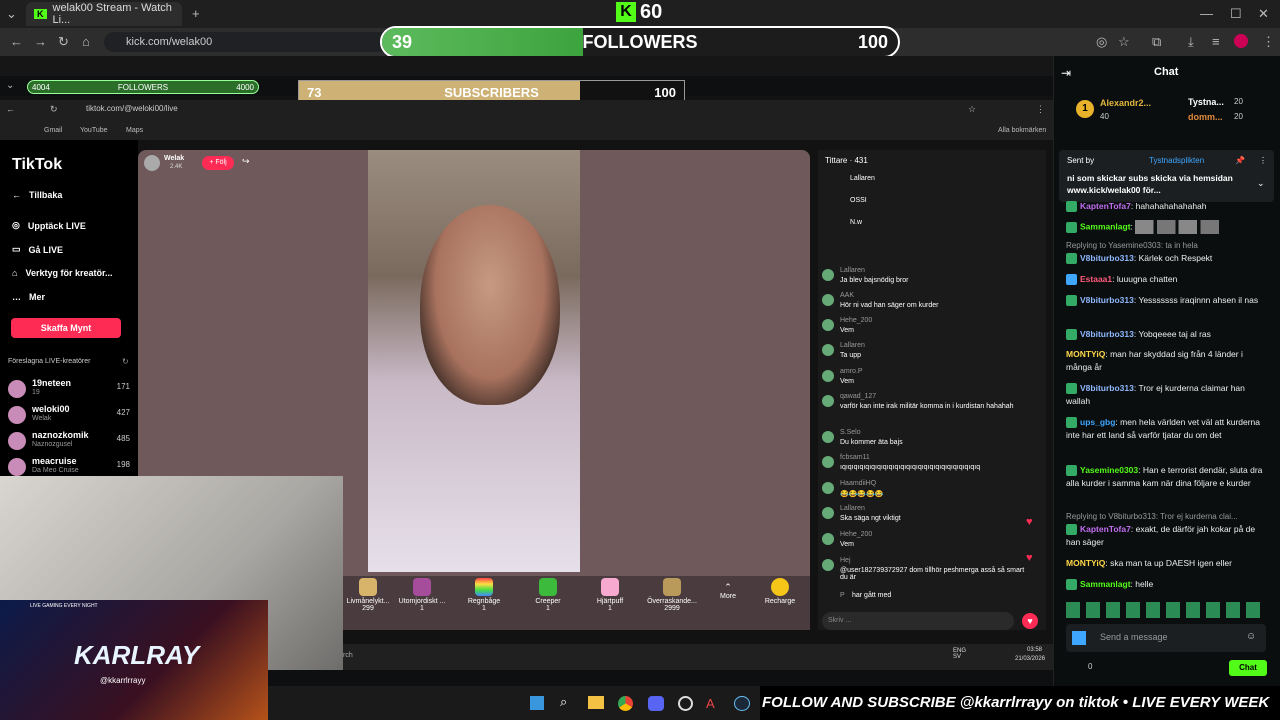 The image size is (1280, 720). I want to click on extensions-icon: ⧉, so click(1156, 42).